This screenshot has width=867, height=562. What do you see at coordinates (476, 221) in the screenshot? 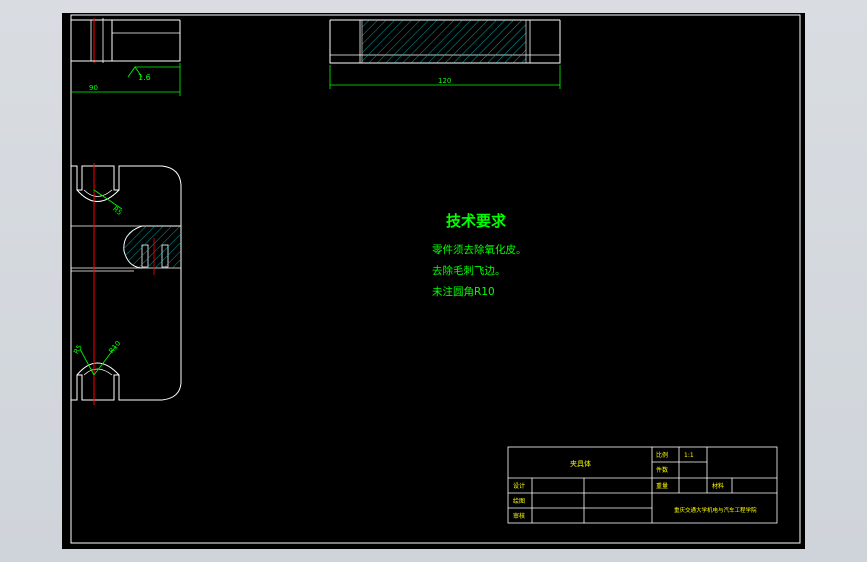
I see `tech-notes-title: 技术要求` at bounding box center [476, 221].